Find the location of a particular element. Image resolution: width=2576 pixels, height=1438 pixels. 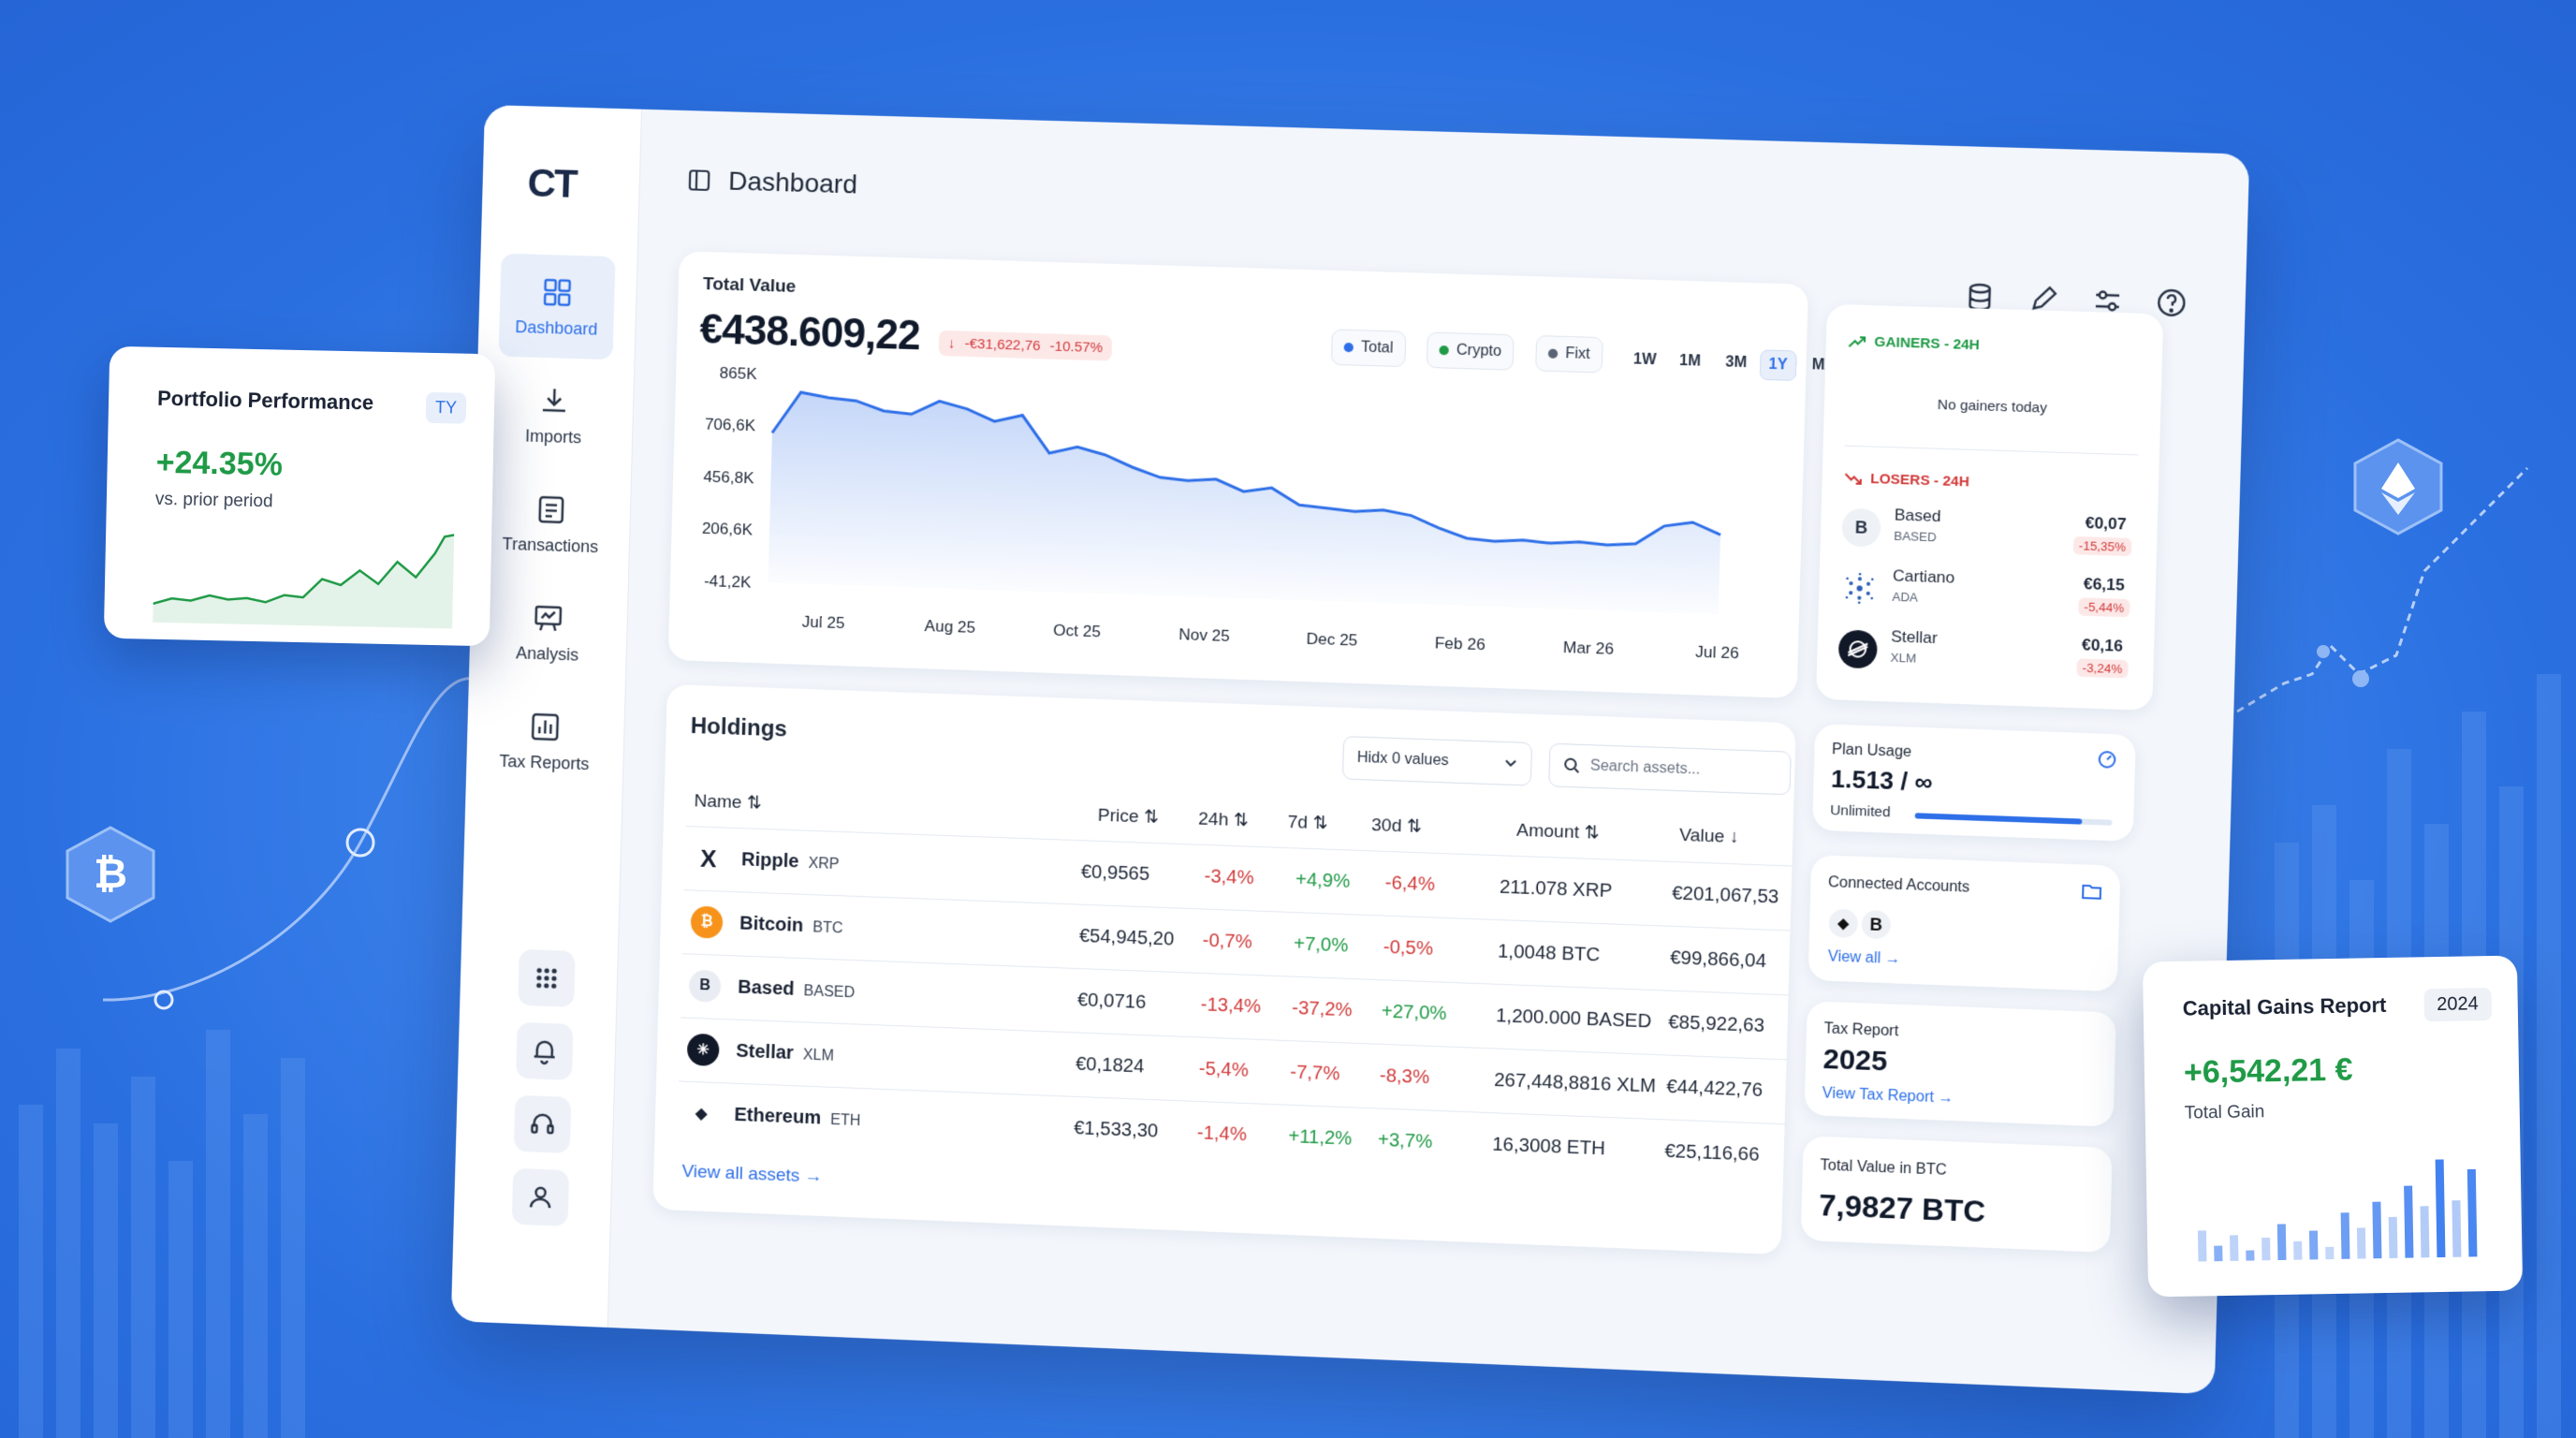

coin-change: -15,35% is located at coordinates (2102, 546).